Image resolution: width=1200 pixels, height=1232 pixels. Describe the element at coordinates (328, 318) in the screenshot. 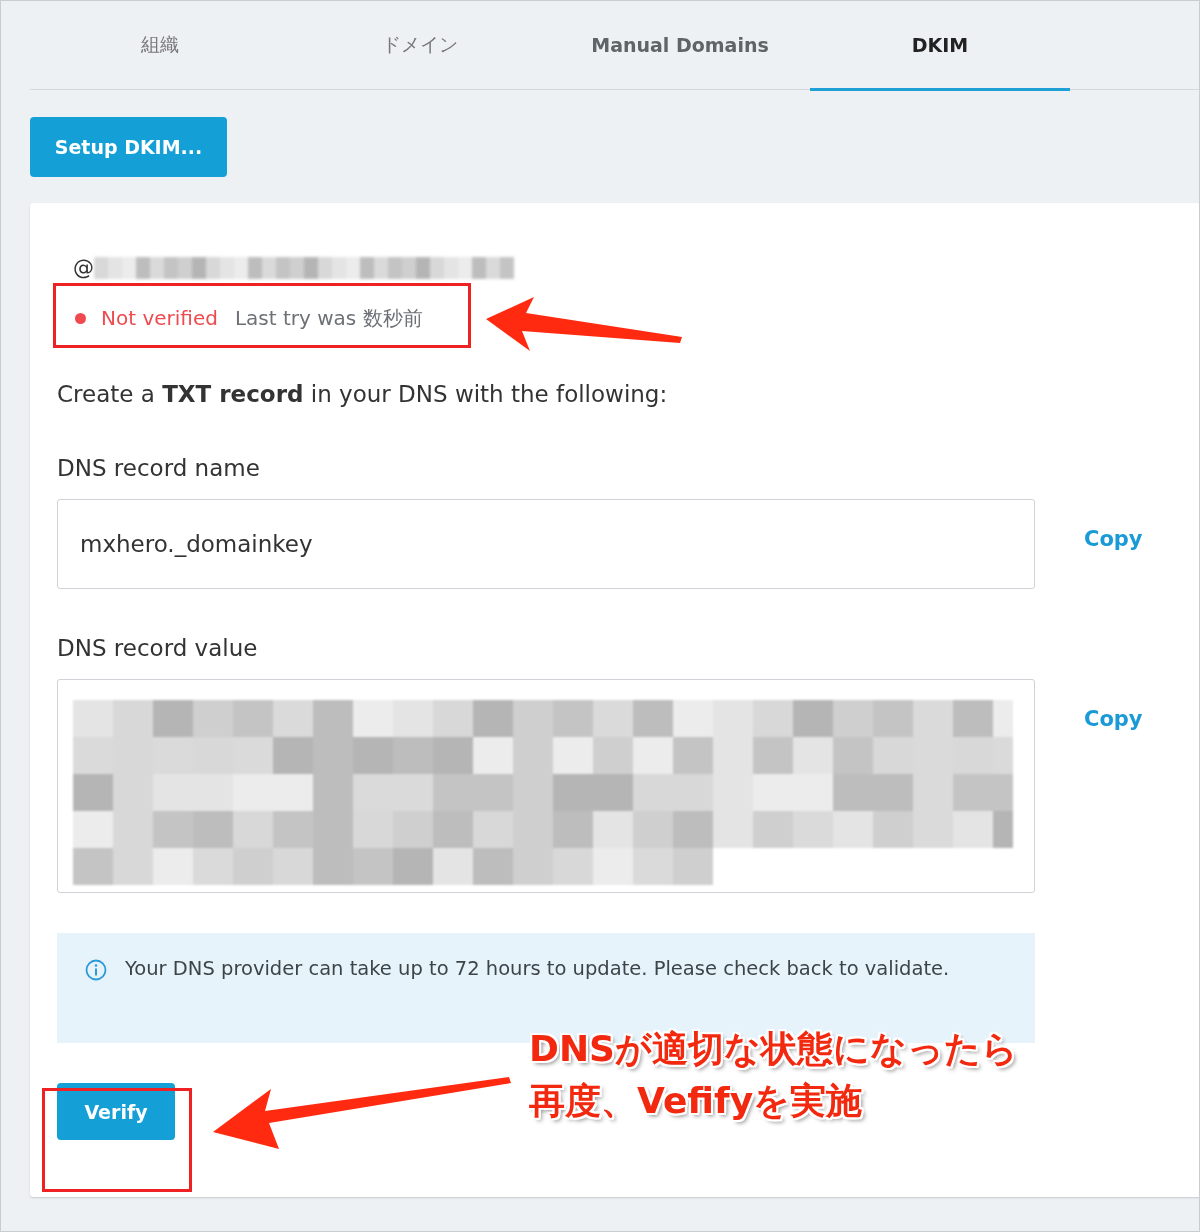

I see `last-try-text: Last try was 数秒前` at that location.